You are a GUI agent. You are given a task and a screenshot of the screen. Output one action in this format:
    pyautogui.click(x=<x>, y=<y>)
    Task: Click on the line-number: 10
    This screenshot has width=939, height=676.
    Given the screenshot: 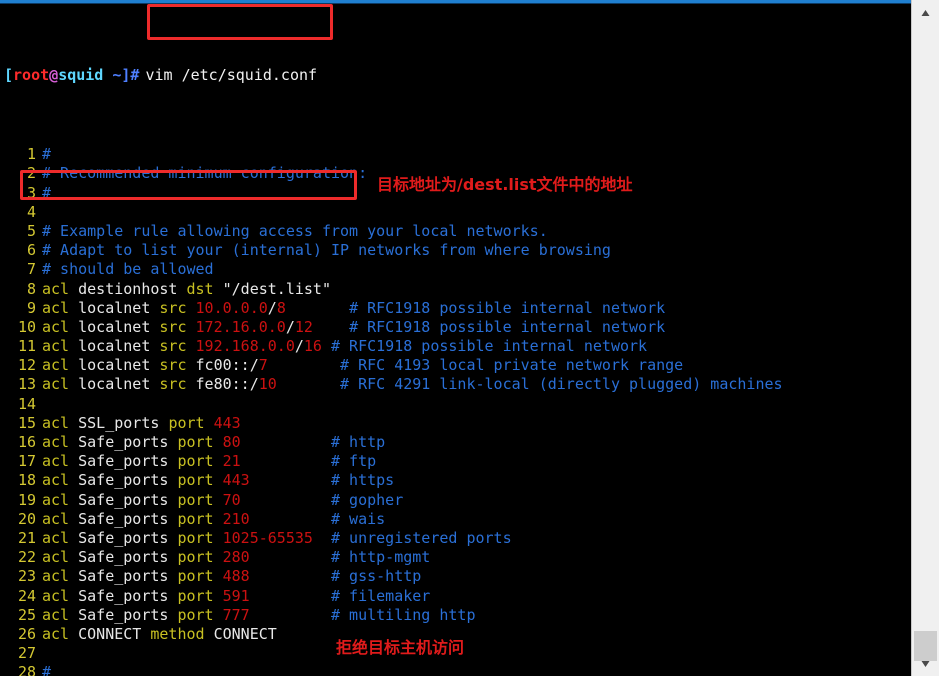 What is the action you would take?
    pyautogui.click(x=26, y=326)
    